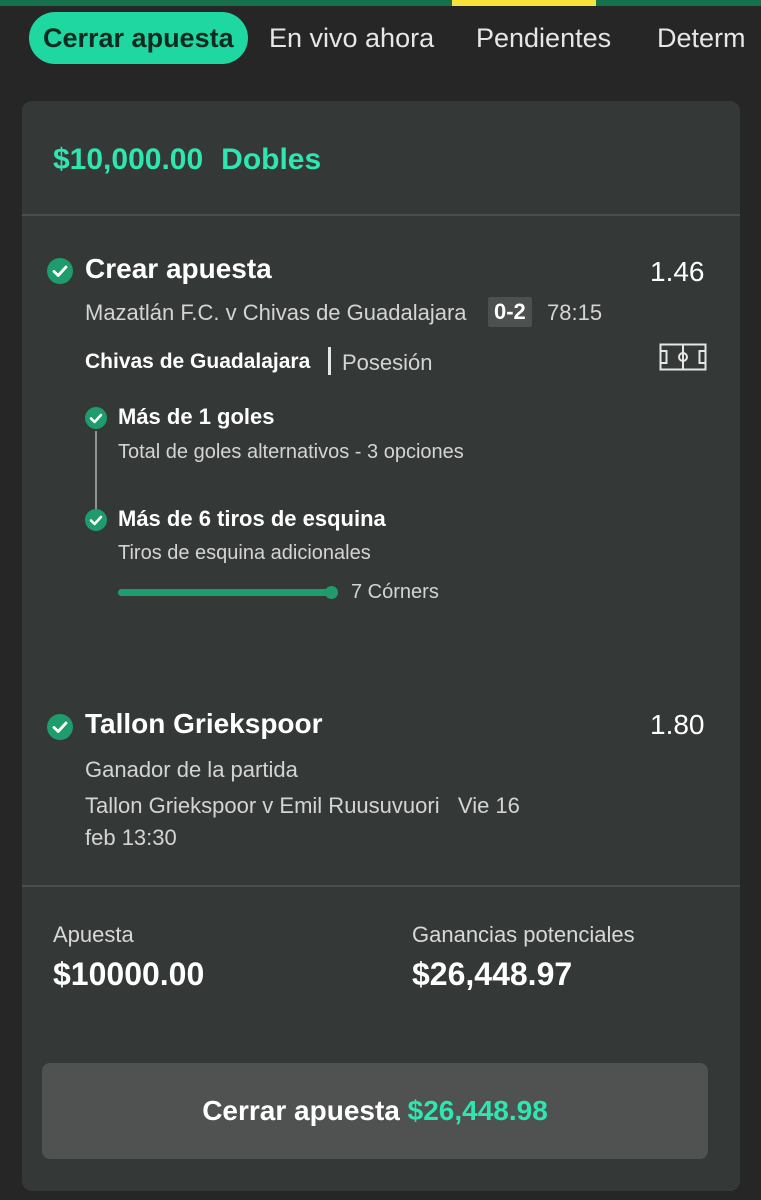 Image resolution: width=761 pixels, height=1200 pixels. I want to click on leg-title: Más de 1 goles, so click(196, 416).